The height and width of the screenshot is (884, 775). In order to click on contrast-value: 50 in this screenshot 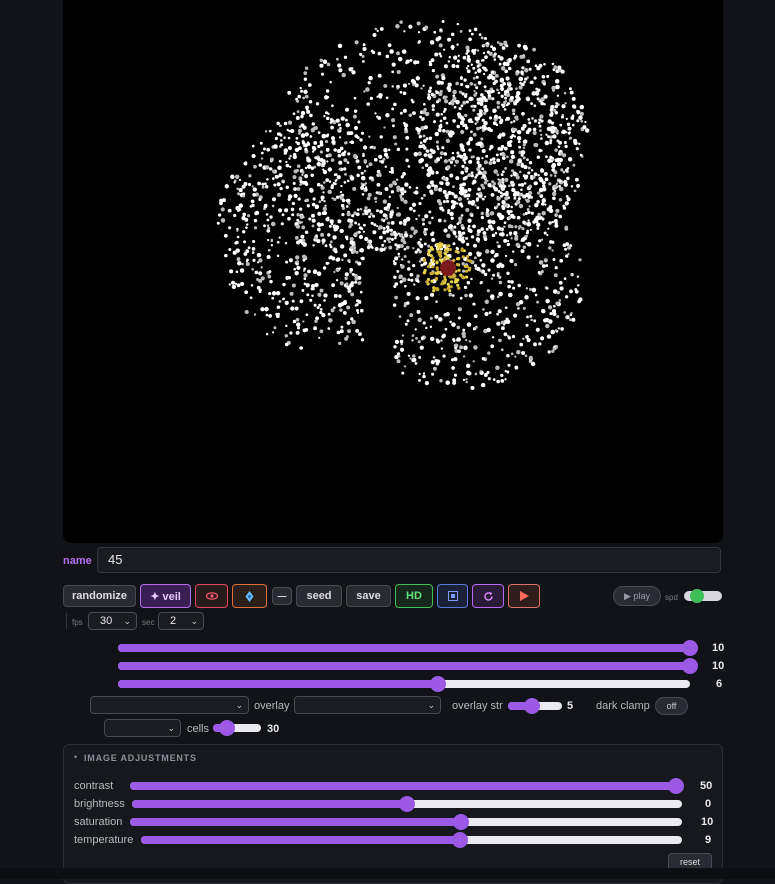, I will do `click(706, 786)`.